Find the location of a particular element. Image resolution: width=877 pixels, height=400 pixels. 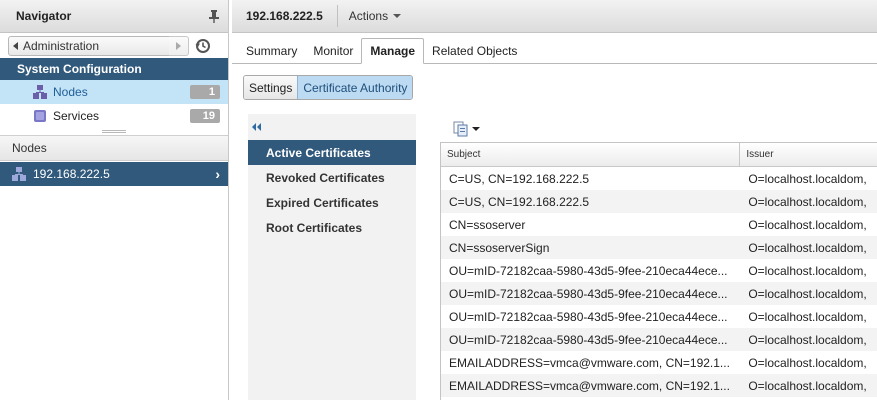

grip-icon is located at coordinates (114, 131).